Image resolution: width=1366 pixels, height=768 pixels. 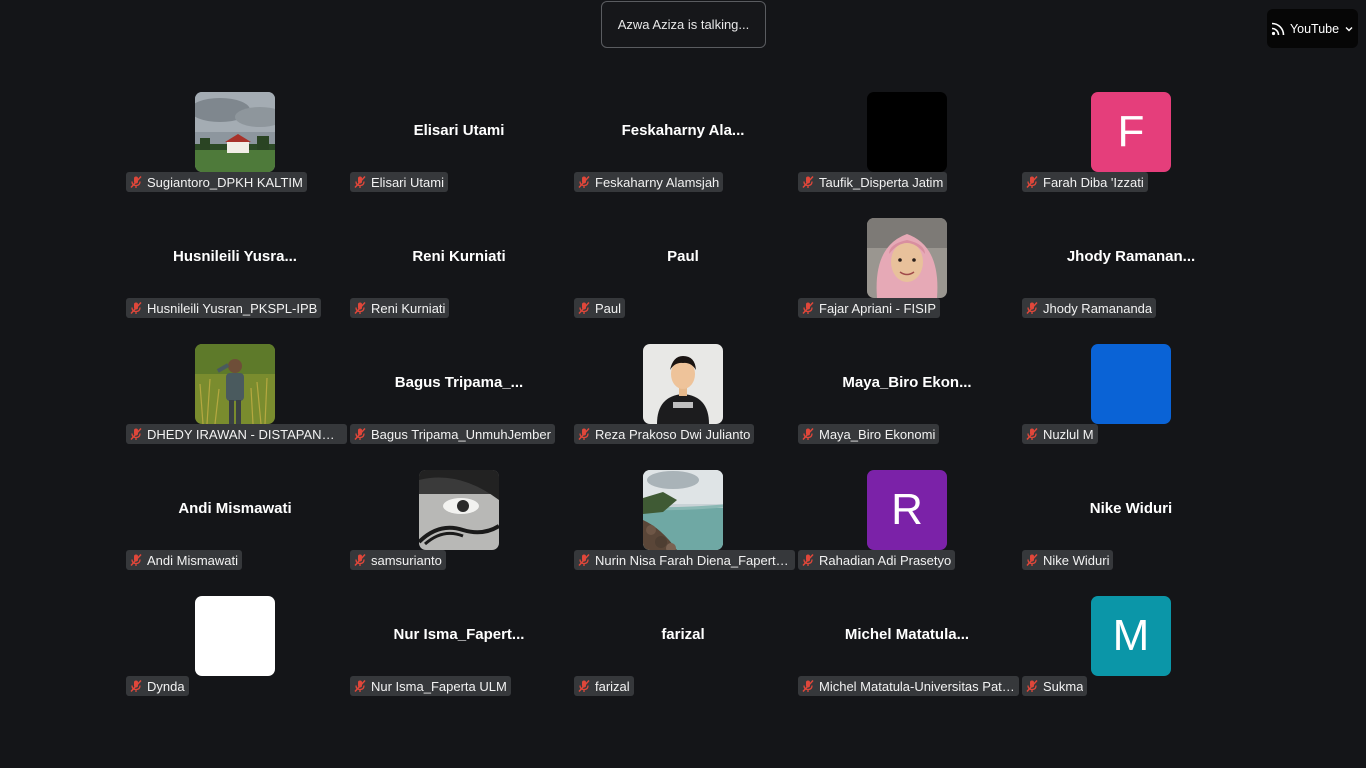 What do you see at coordinates (157, 686) in the screenshot?
I see `participant-name-label: Dynda` at bounding box center [157, 686].